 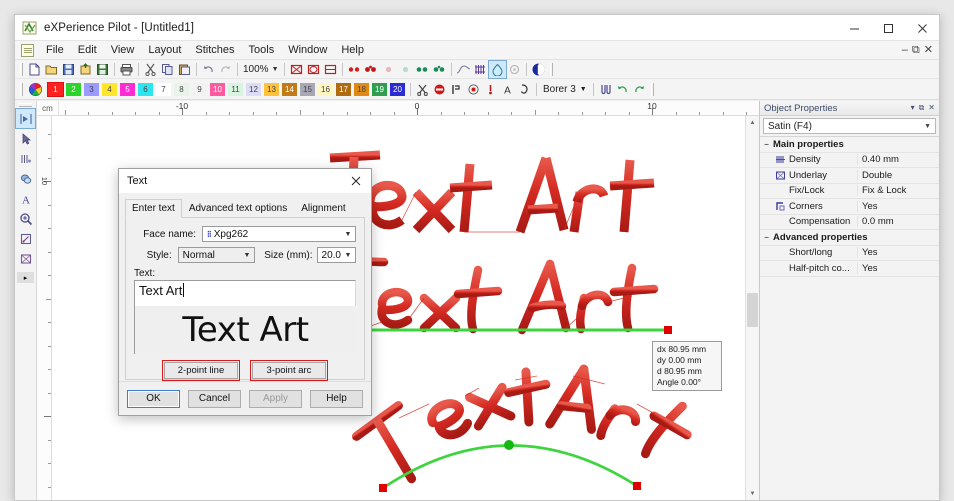 I want to click on stitch-green-a-icon, so click(x=422, y=69).